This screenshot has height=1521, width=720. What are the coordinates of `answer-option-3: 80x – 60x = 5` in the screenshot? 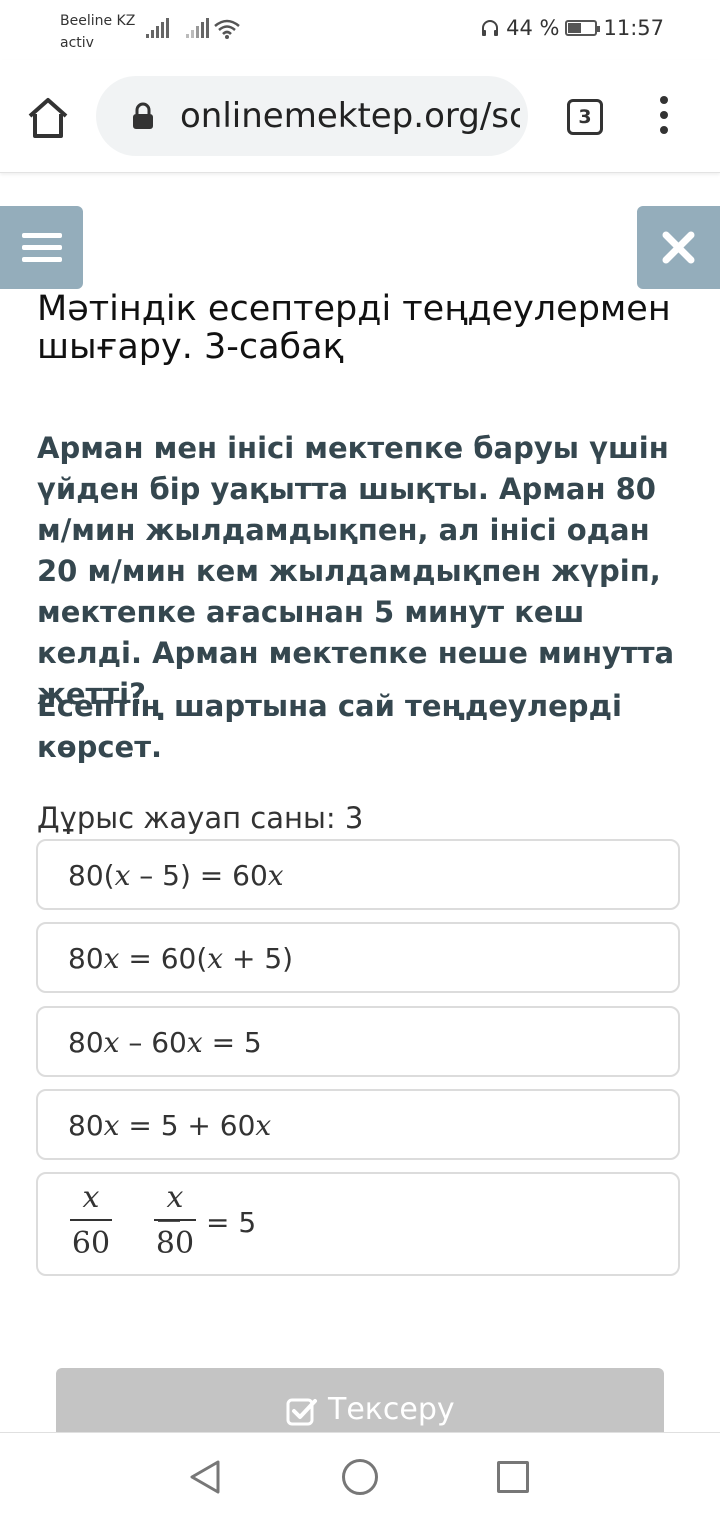 It's located at (358, 1041).